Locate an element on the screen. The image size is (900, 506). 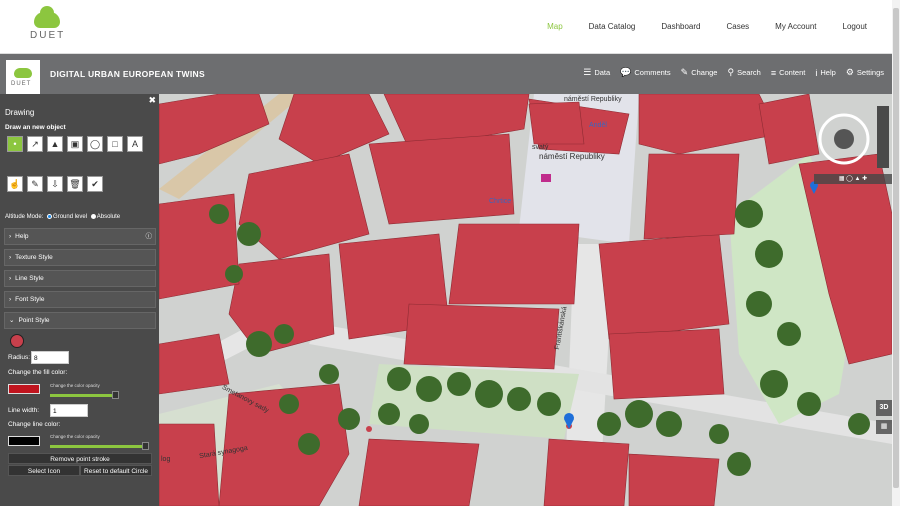
page-scrollbar is located at coordinates (896, 253).